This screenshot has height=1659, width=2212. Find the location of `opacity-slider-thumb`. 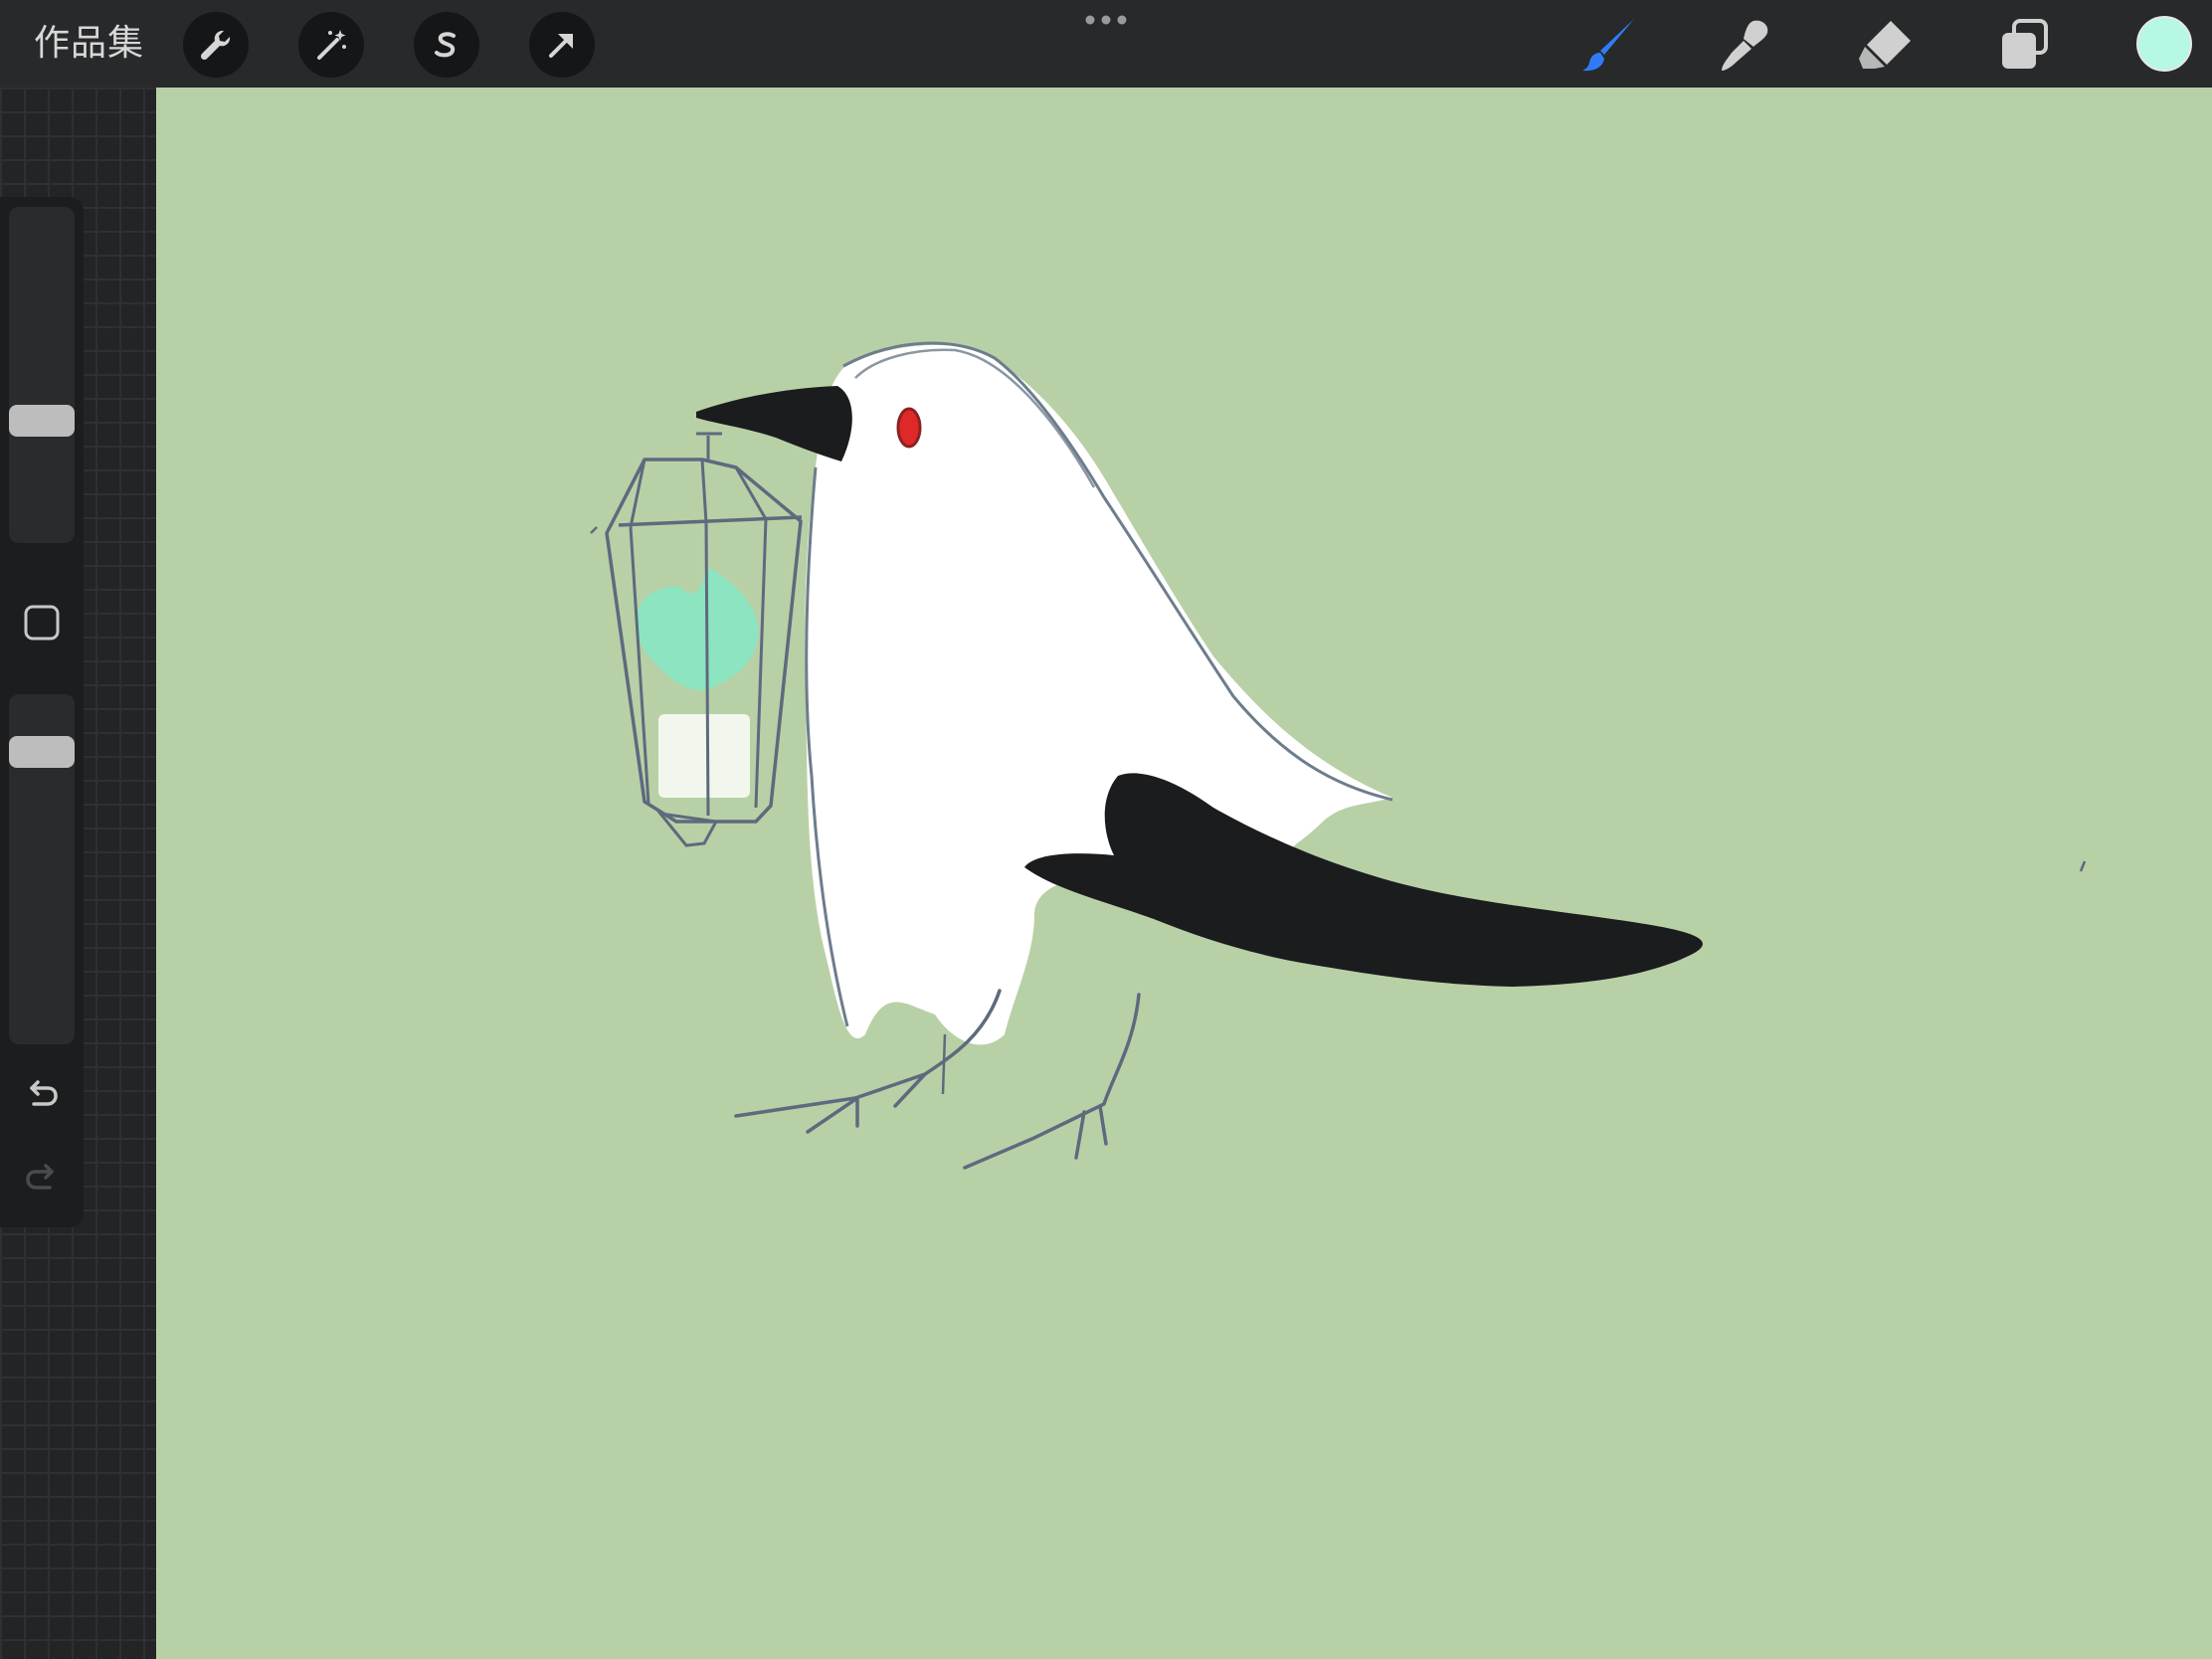

opacity-slider-thumb is located at coordinates (42, 751).